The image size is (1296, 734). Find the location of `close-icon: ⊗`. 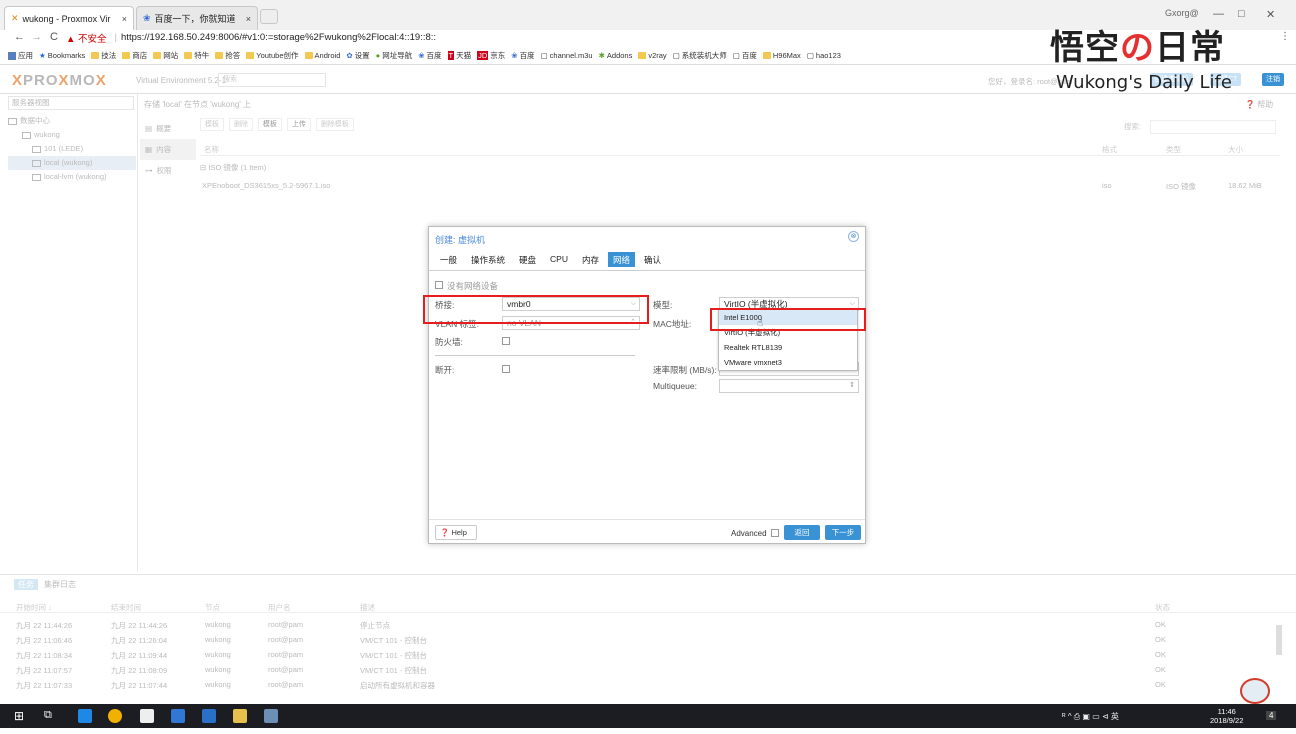

close-icon: ⊗ is located at coordinates (853, 236).